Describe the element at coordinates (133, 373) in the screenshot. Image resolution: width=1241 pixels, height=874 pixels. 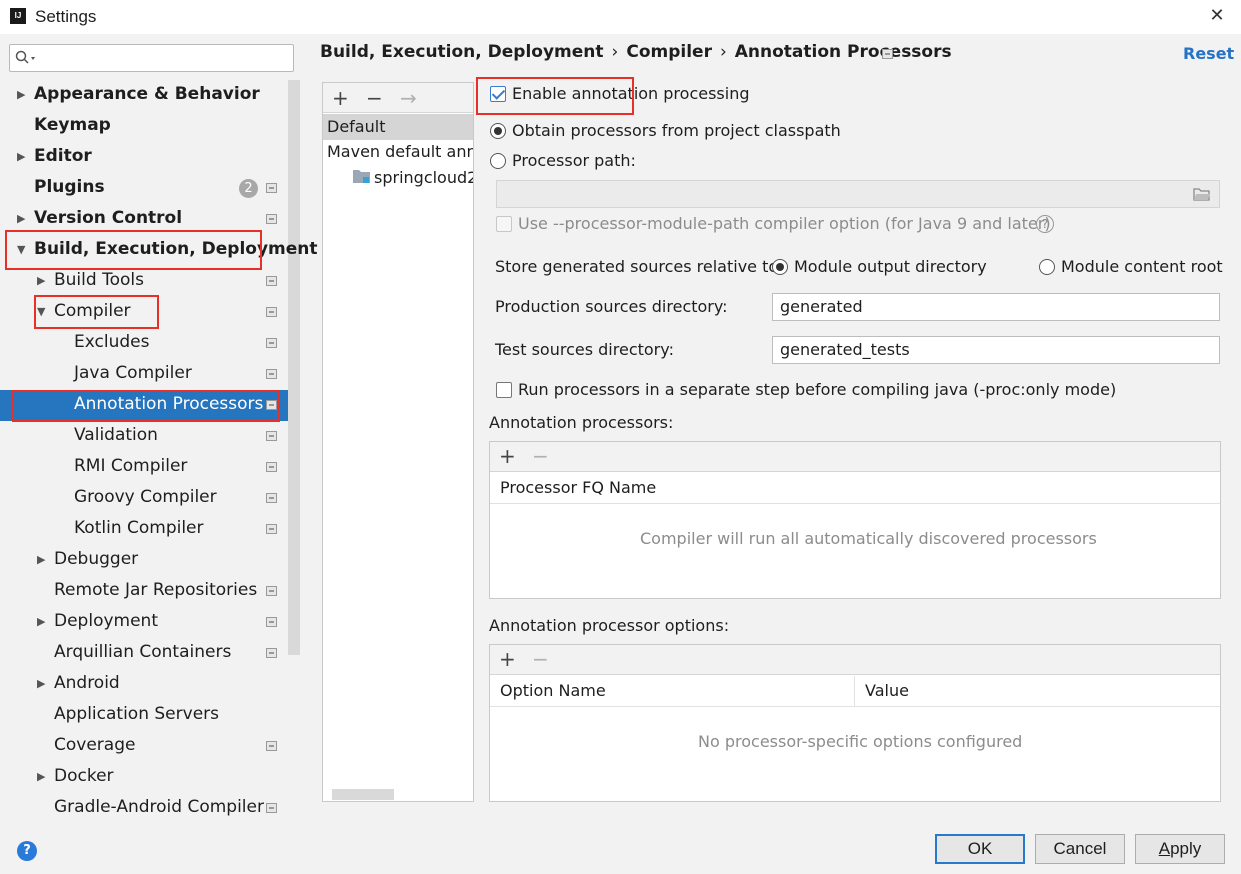
I see `sidebar-item-label: Java Compiler` at that location.